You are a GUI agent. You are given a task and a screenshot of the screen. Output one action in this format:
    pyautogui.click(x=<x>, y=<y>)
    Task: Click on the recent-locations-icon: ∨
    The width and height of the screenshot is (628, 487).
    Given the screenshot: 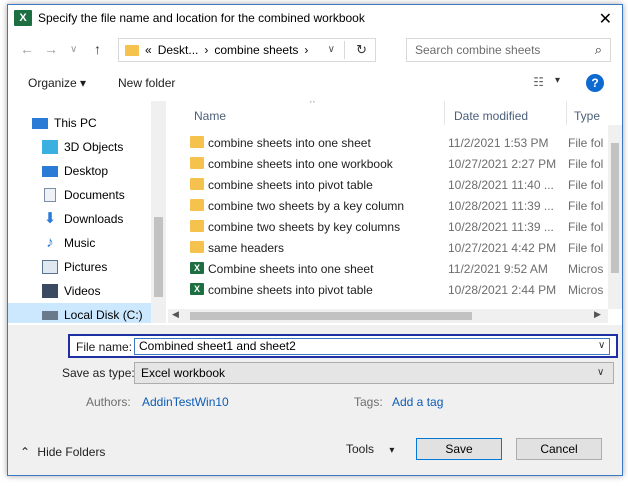 What is the action you would take?
    pyautogui.click(x=73, y=49)
    